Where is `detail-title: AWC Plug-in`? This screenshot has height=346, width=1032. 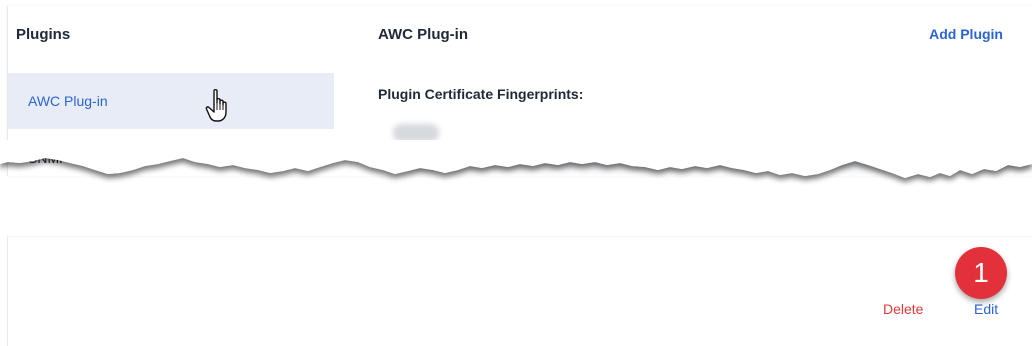 detail-title: AWC Plug-in is located at coordinates (423, 34).